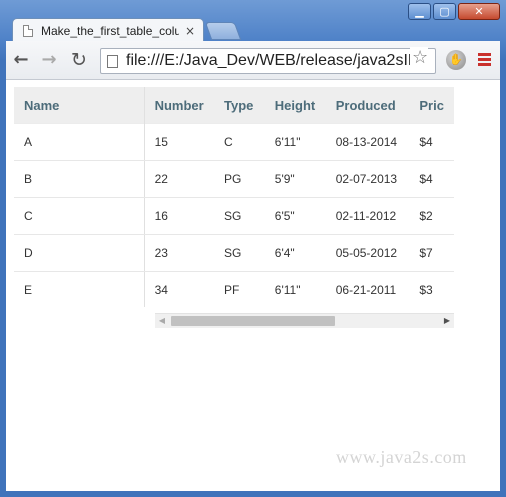 The image size is (506, 497). What do you see at coordinates (367, 179) in the screenshot?
I see `table-cell: 02-07-2013` at bounding box center [367, 179].